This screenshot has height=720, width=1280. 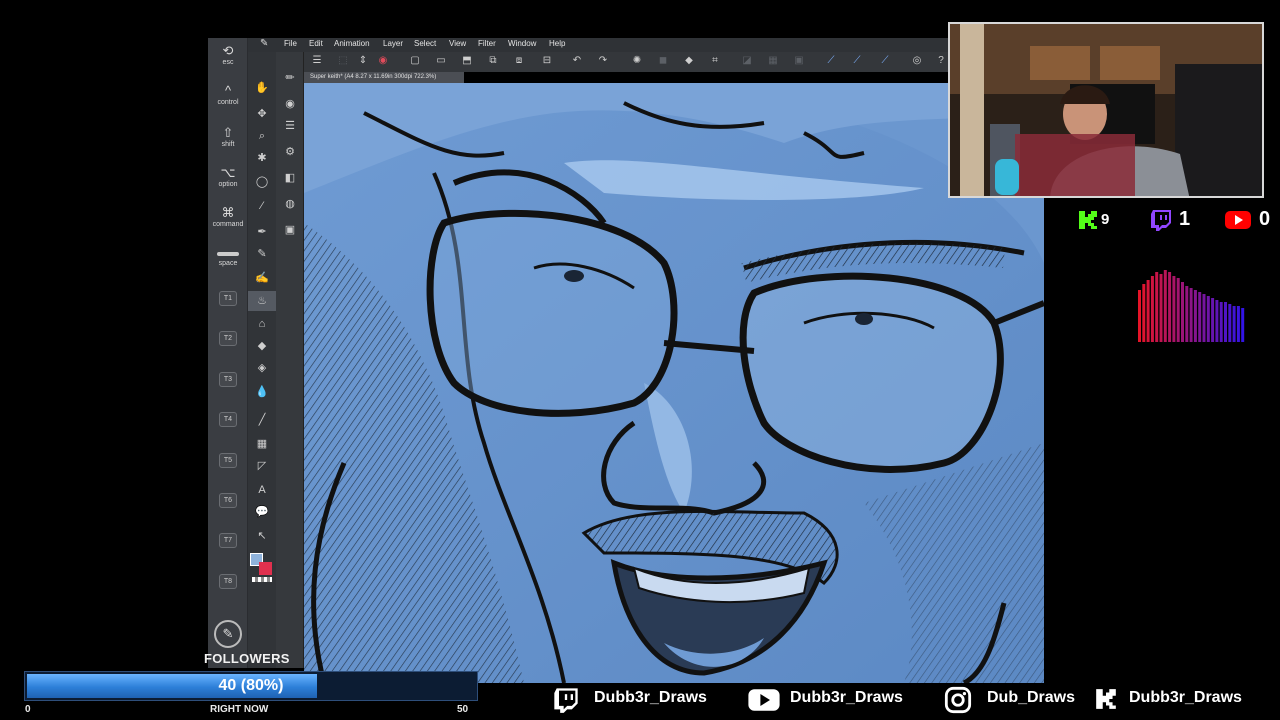 I want to click on clip-studio-icon: ✎, so click(x=228, y=634).